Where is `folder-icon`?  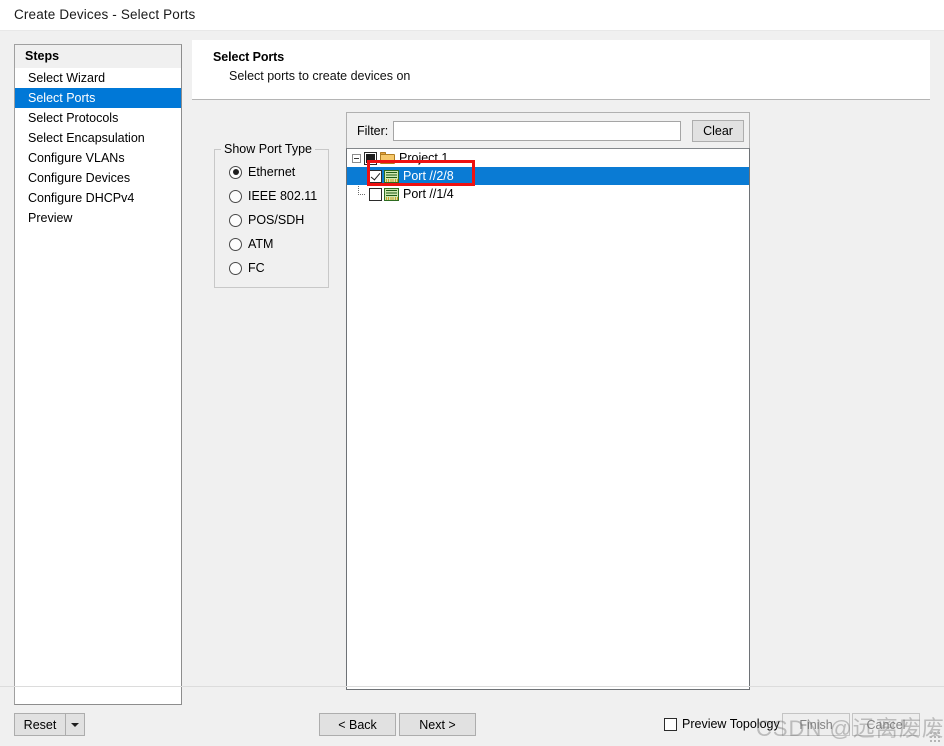 folder-icon is located at coordinates (387, 158).